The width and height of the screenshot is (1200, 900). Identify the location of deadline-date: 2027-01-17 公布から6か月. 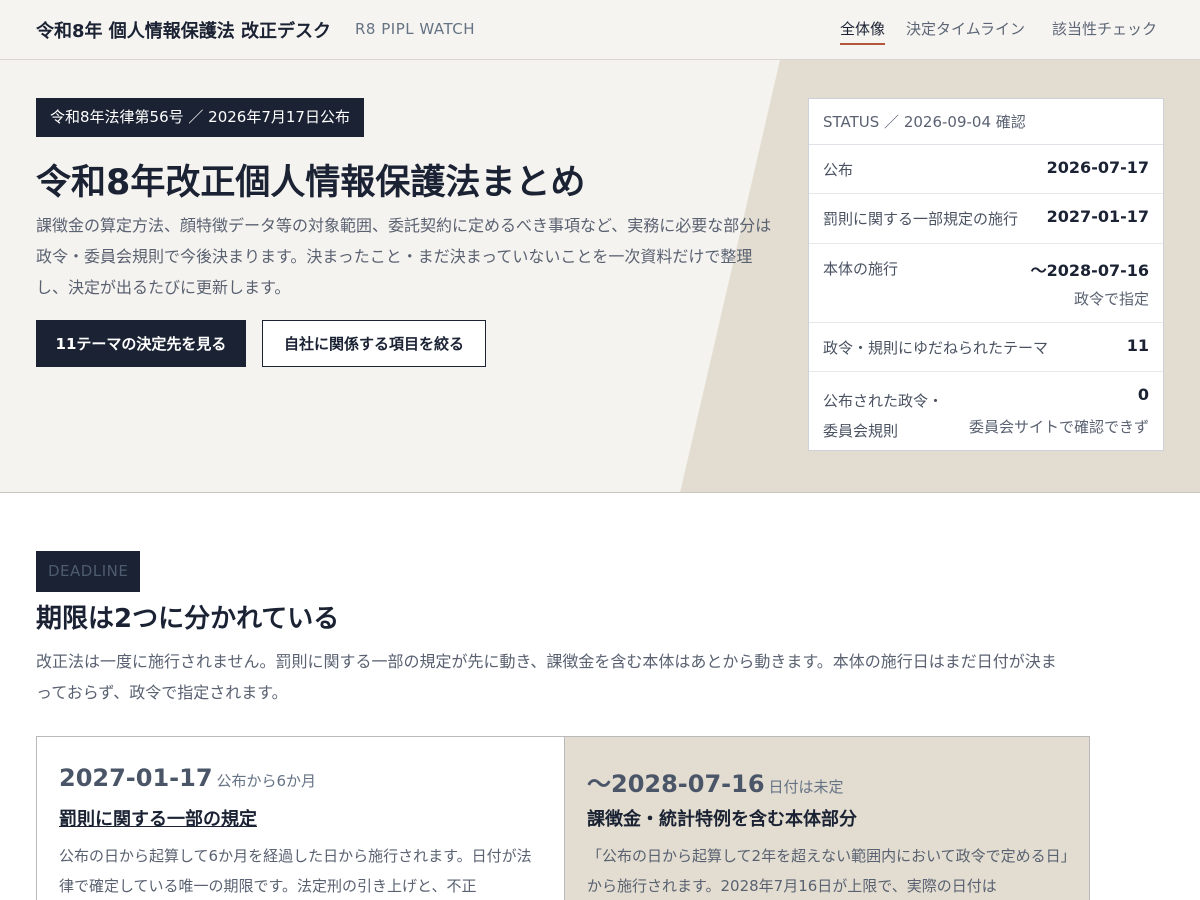
(187, 778).